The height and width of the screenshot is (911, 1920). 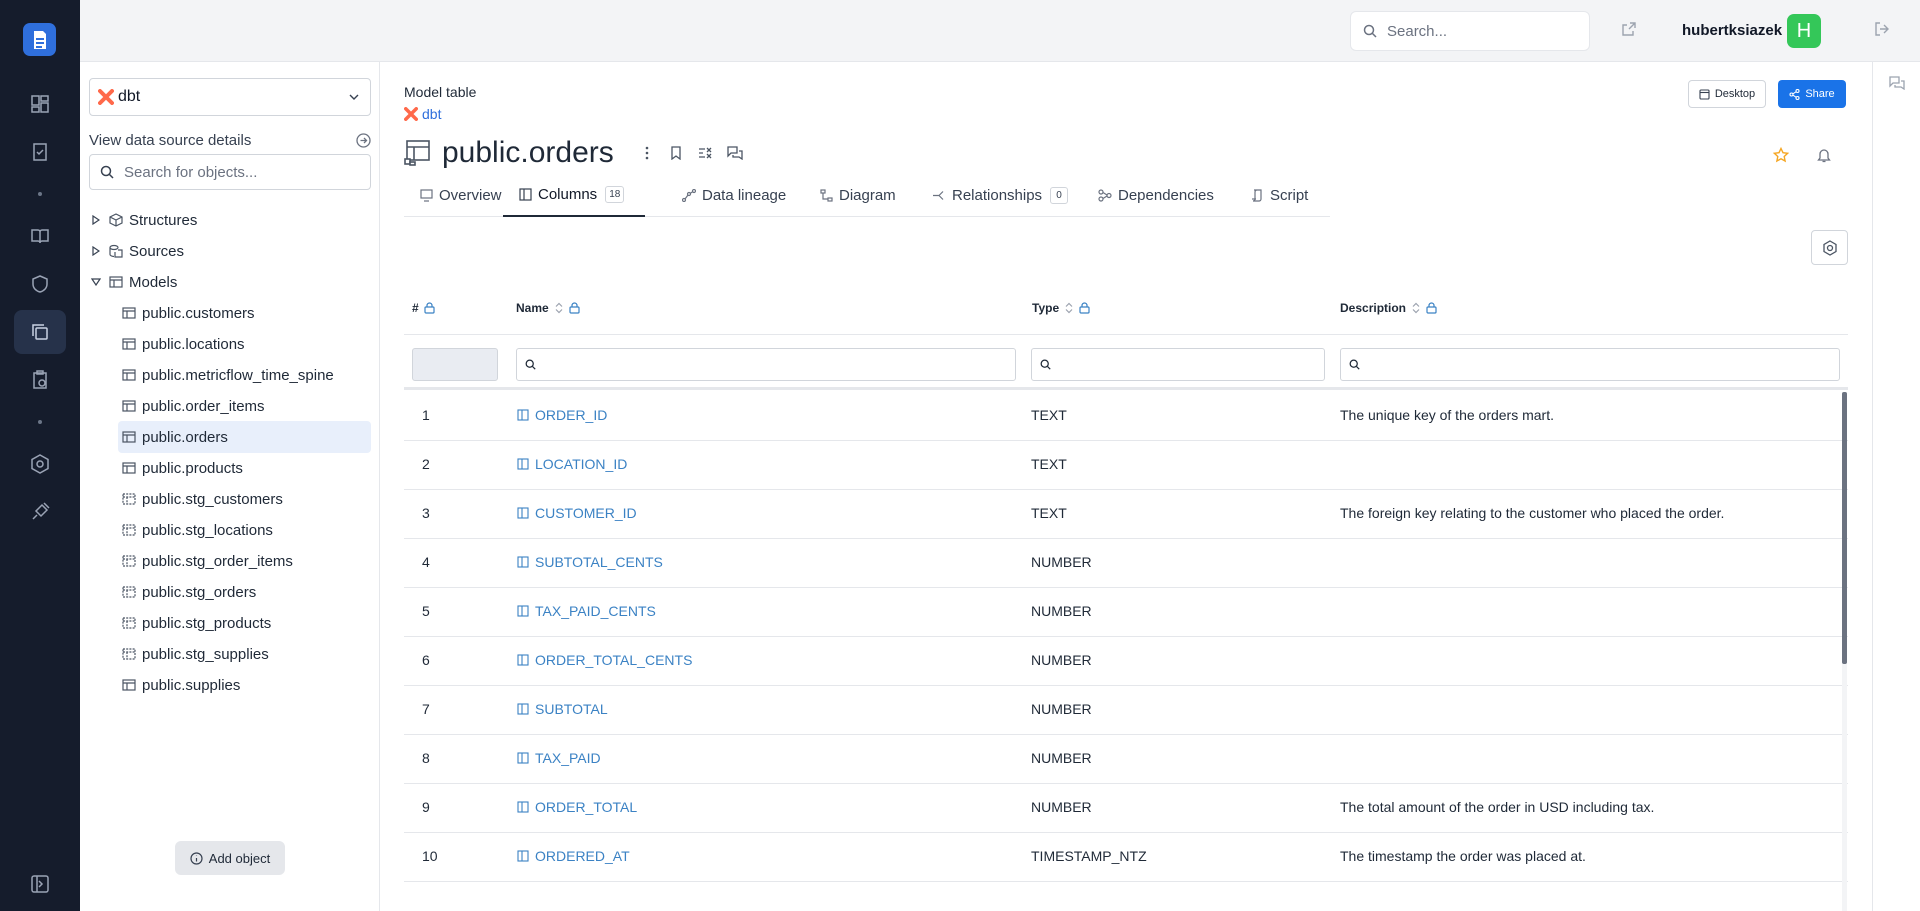 I want to click on tree-model-item: public.locations, so click(x=244, y=344).